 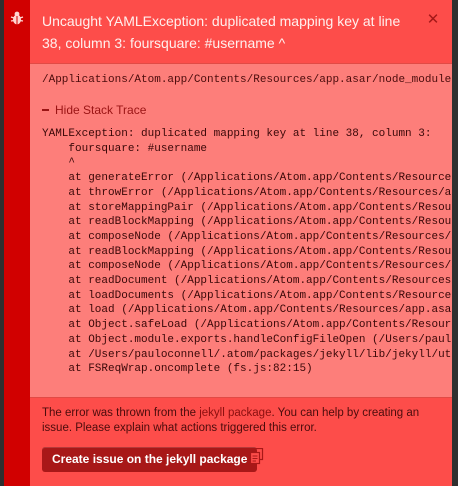 What do you see at coordinates (190, 369) in the screenshot?
I see `stack-trace-line: at FSReqWrap.oncomplete (fs.js:82:15)` at bounding box center [190, 369].